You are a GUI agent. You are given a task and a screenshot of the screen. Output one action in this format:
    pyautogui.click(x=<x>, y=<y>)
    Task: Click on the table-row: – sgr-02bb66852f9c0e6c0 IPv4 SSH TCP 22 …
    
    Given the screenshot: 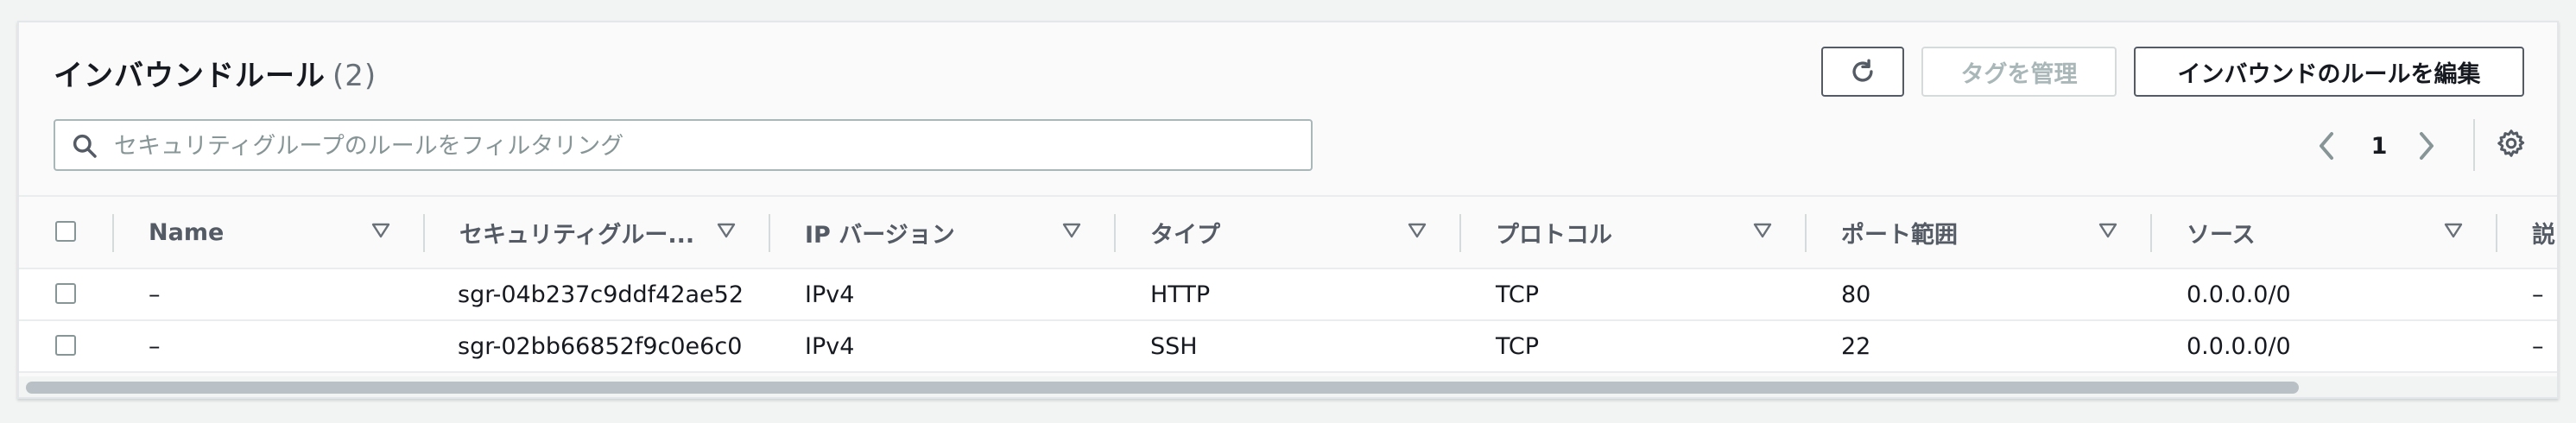 What is the action you would take?
    pyautogui.click(x=1288, y=347)
    